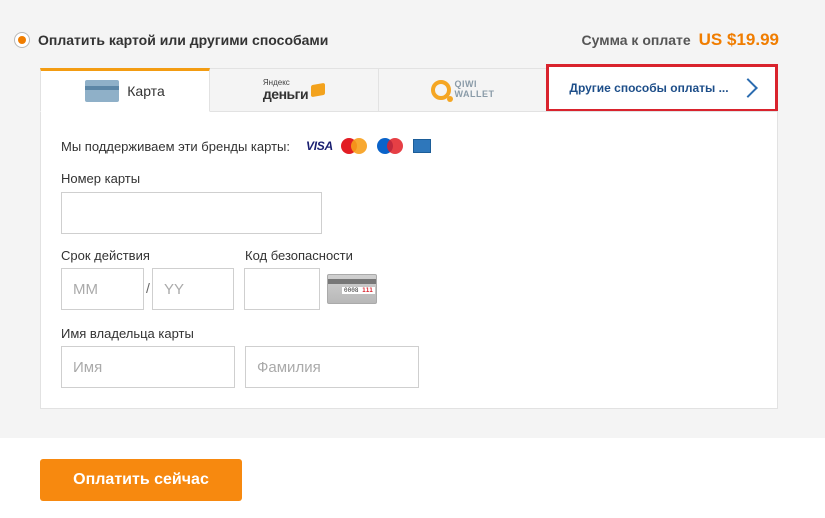  Describe the element at coordinates (299, 255) in the screenshot. I see `security-code-label: Код безопасности` at that location.